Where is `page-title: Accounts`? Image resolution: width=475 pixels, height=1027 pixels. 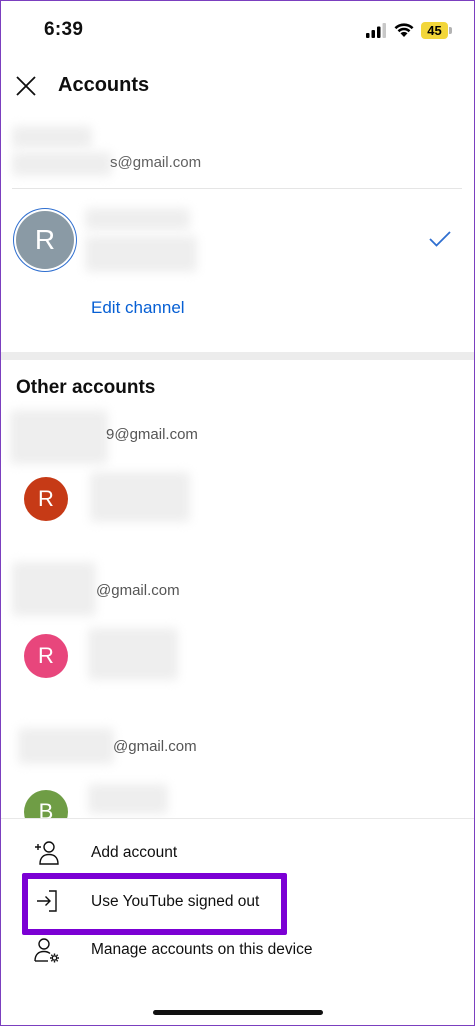 page-title: Accounts is located at coordinates (104, 85).